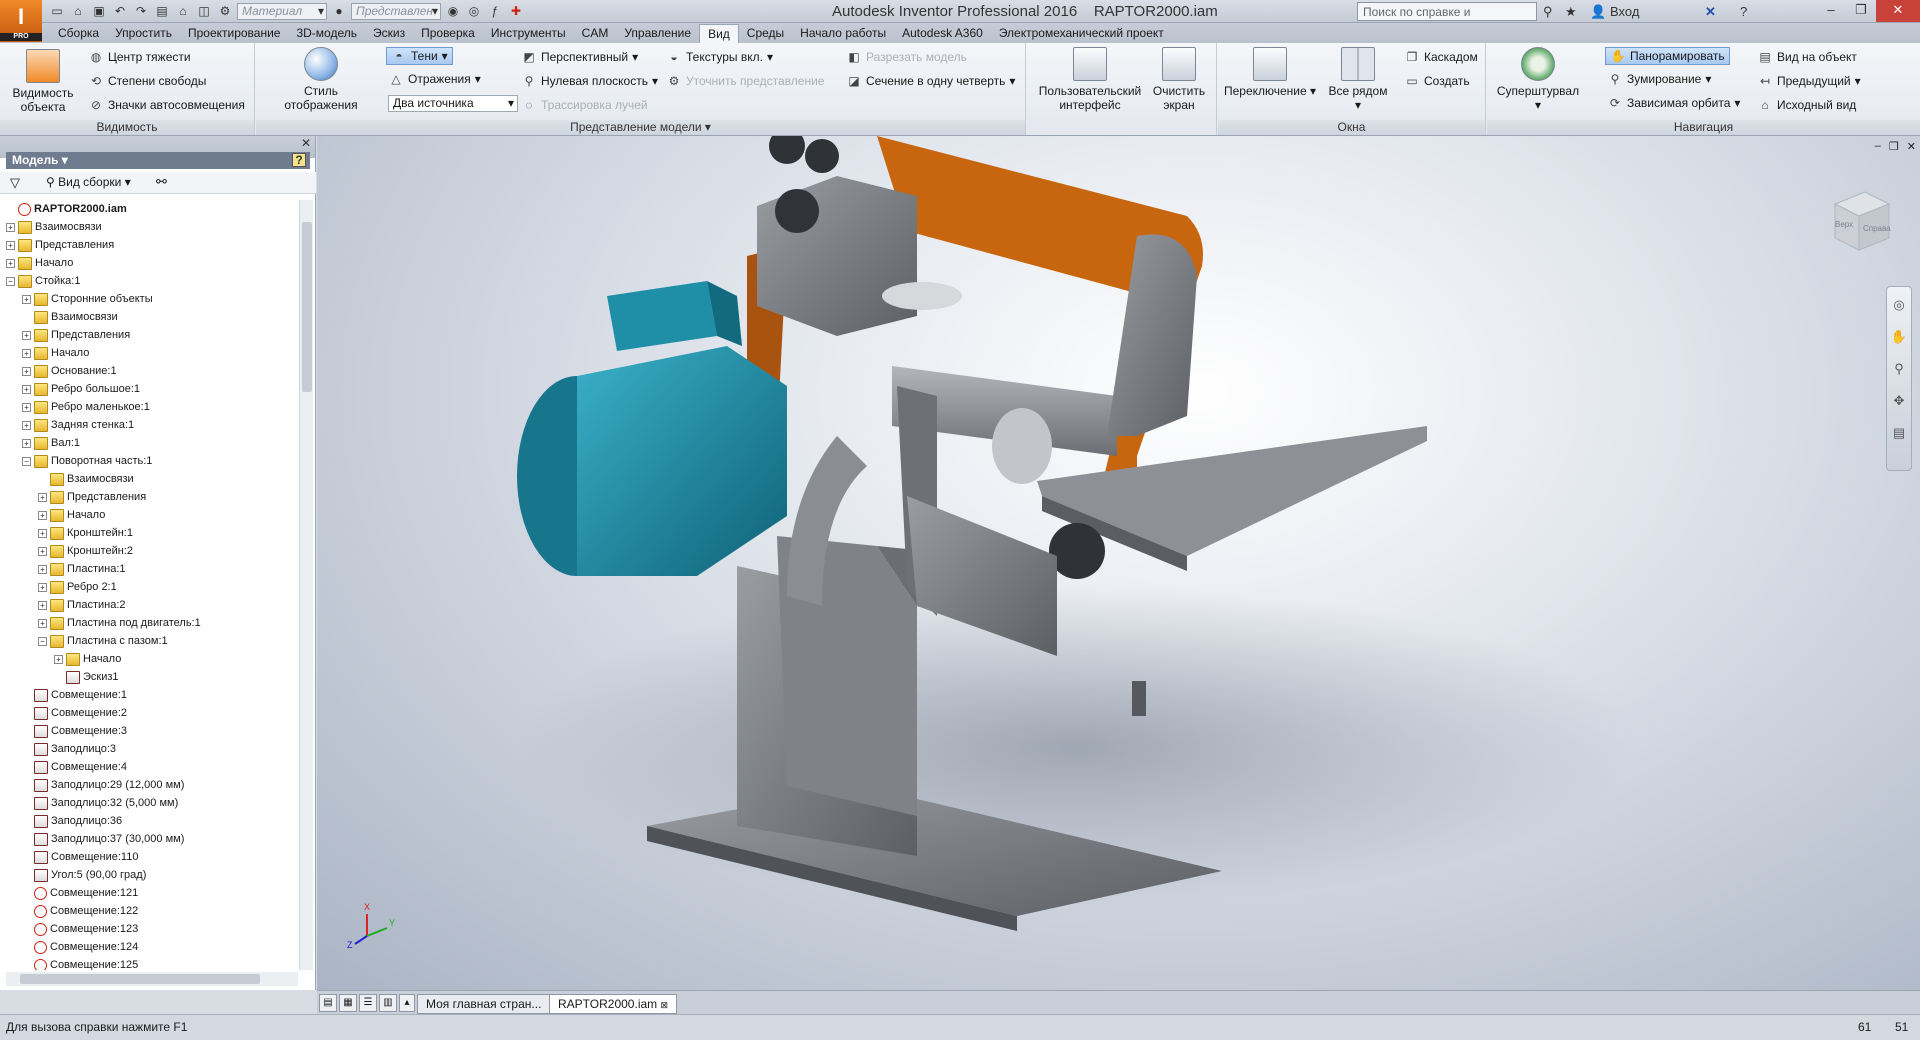 The height and width of the screenshot is (1040, 1920). What do you see at coordinates (1831, 11) in the screenshot?
I see `minimize-icon: –` at bounding box center [1831, 11].